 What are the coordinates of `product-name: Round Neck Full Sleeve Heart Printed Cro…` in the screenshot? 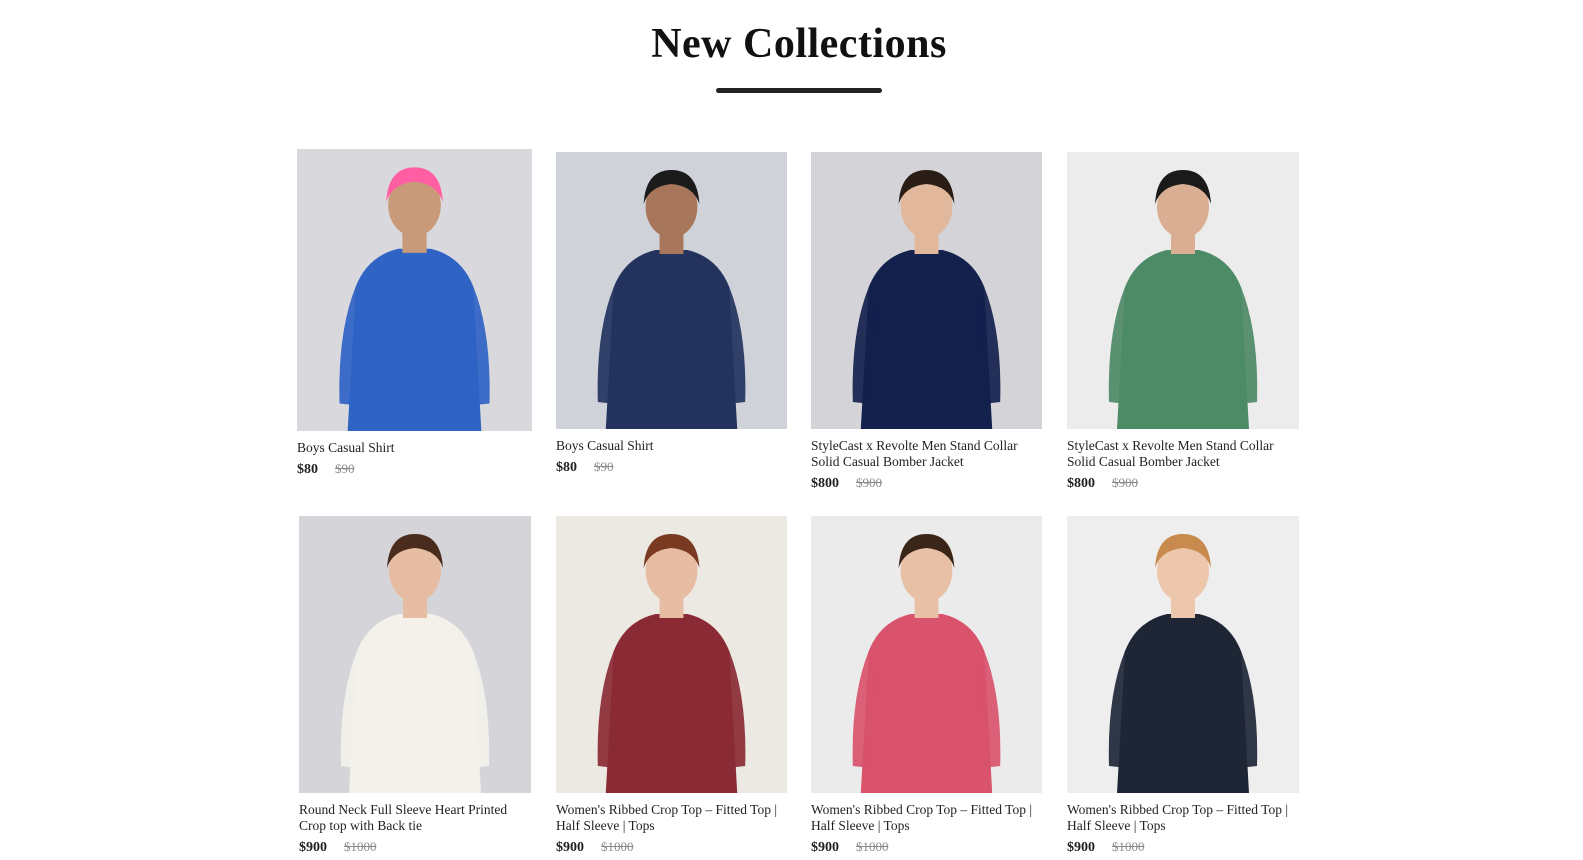 It's located at (415, 818).